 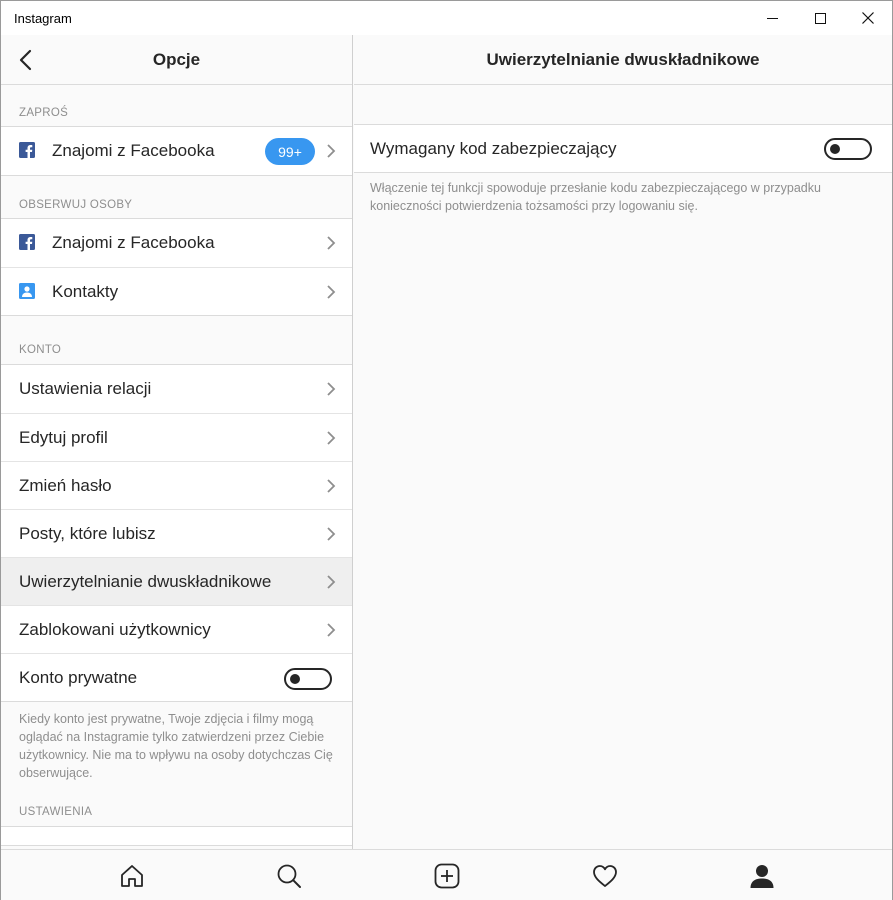 I want to click on minimize-button, so click(x=772, y=18).